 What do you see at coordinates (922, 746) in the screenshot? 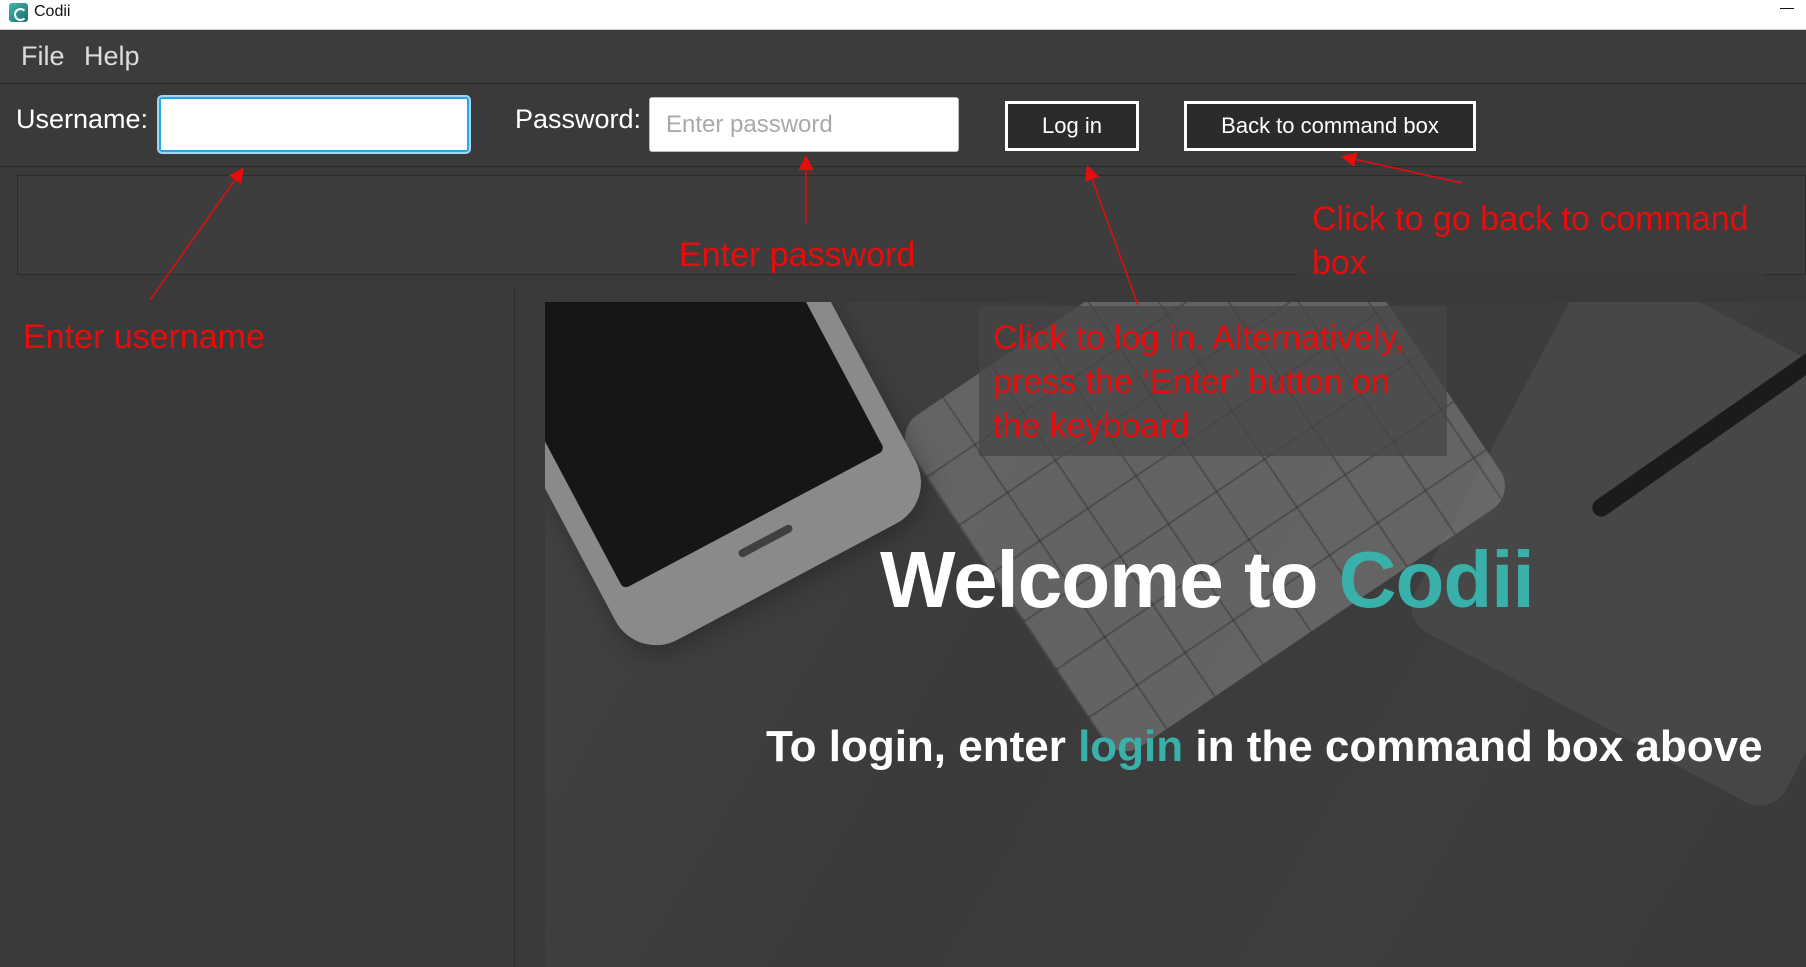
I see `welcome-subtitle-prefix: To login, enter` at bounding box center [922, 746].